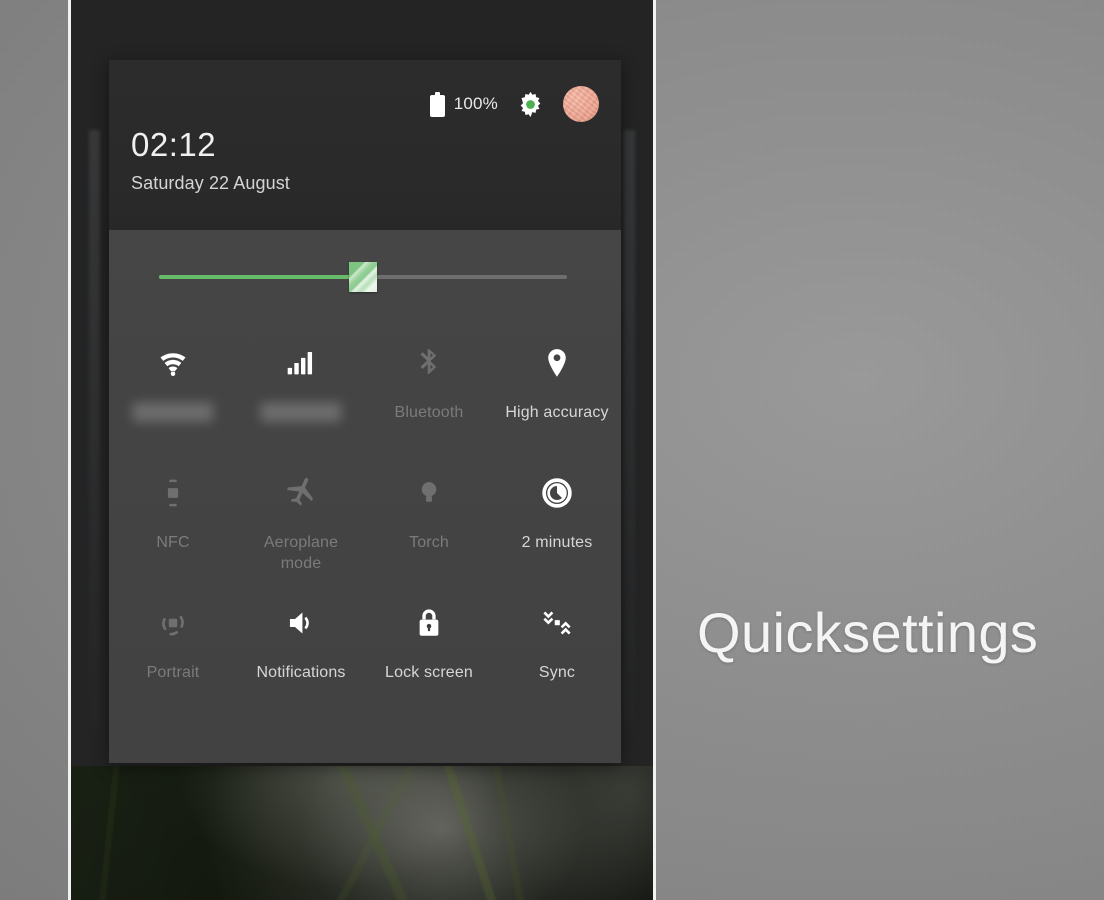 The width and height of the screenshot is (1104, 900). Describe the element at coordinates (173, 651) in the screenshot. I see `quick-settings-tile: Portrait` at that location.